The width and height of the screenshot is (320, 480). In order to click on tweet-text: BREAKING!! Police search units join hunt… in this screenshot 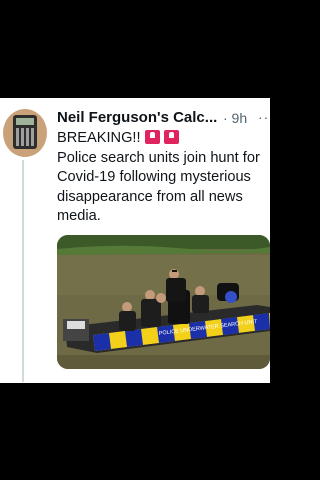, I will do `click(163, 178)`.